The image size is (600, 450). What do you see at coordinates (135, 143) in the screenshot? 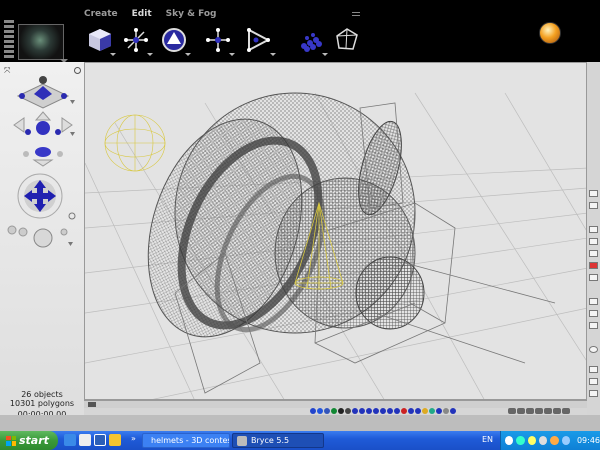
I see `light-object` at bounding box center [135, 143].